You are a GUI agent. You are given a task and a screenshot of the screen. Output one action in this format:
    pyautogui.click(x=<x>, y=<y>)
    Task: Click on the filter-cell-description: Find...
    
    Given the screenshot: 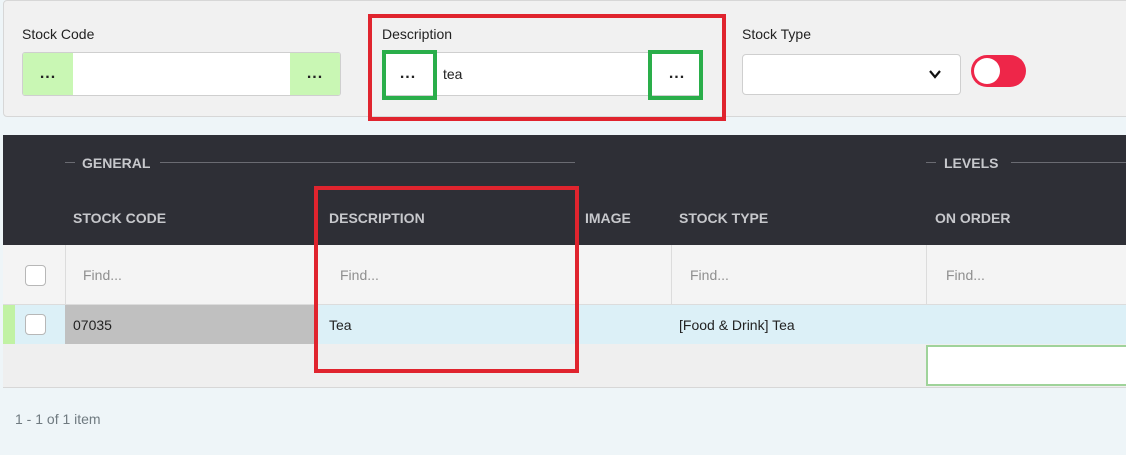 What is the action you would take?
    pyautogui.click(x=493, y=274)
    